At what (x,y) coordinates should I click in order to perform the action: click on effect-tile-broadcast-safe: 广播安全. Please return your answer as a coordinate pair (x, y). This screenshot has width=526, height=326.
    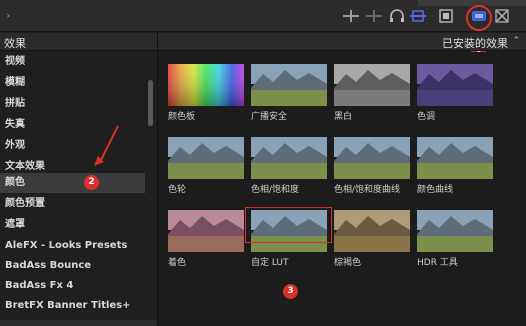
    Looking at the image, I should click on (289, 93).